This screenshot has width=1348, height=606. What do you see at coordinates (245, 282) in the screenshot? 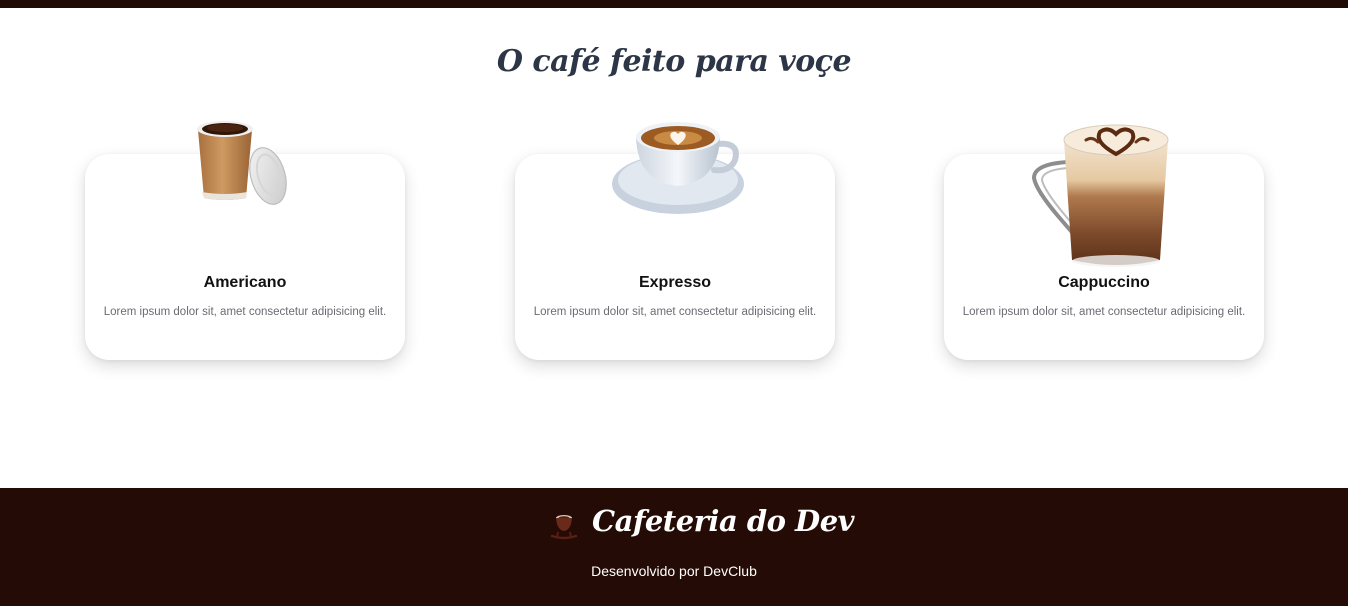
I see `product-name: Americano` at bounding box center [245, 282].